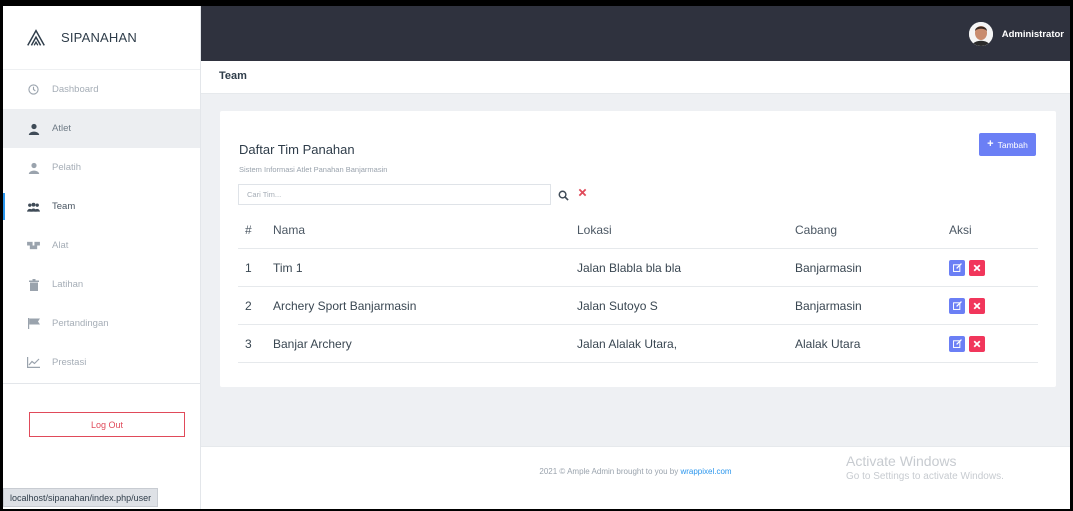 This screenshot has height=511, width=1073. What do you see at coordinates (1032, 34) in the screenshot?
I see `user-name: Administrator` at bounding box center [1032, 34].